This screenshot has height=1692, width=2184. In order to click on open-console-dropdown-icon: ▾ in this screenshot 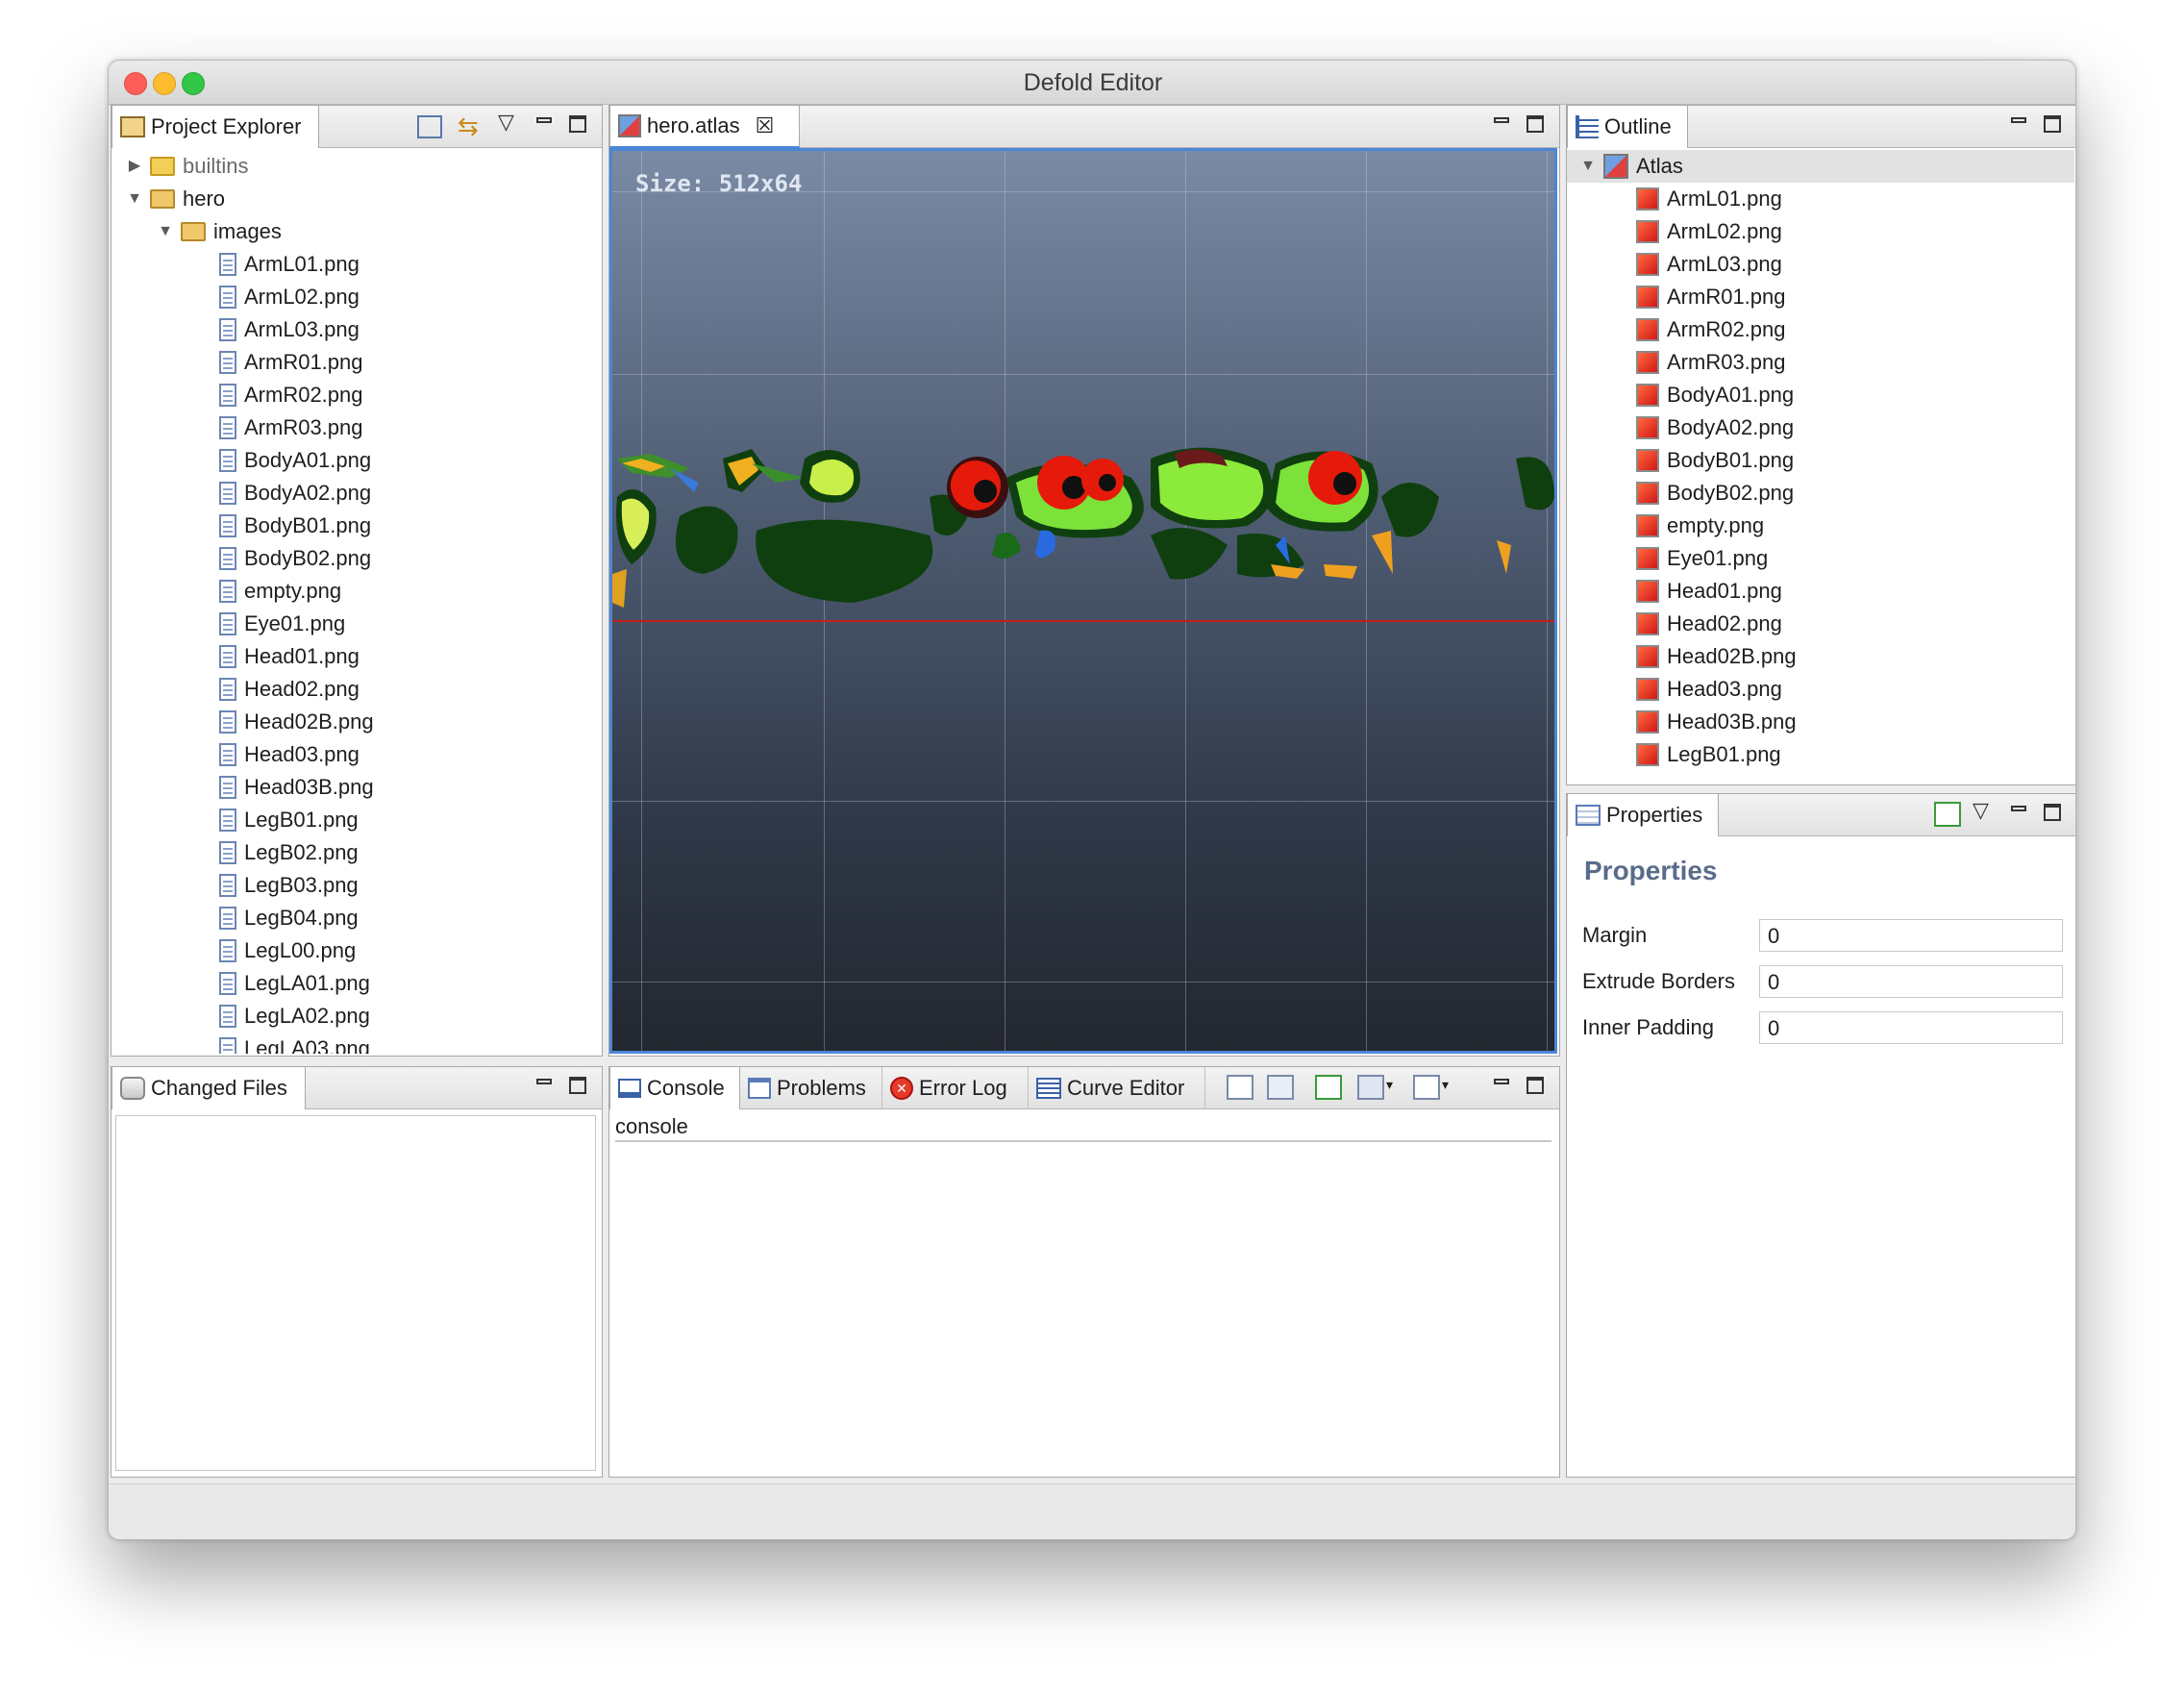, I will do `click(1446, 1085)`.